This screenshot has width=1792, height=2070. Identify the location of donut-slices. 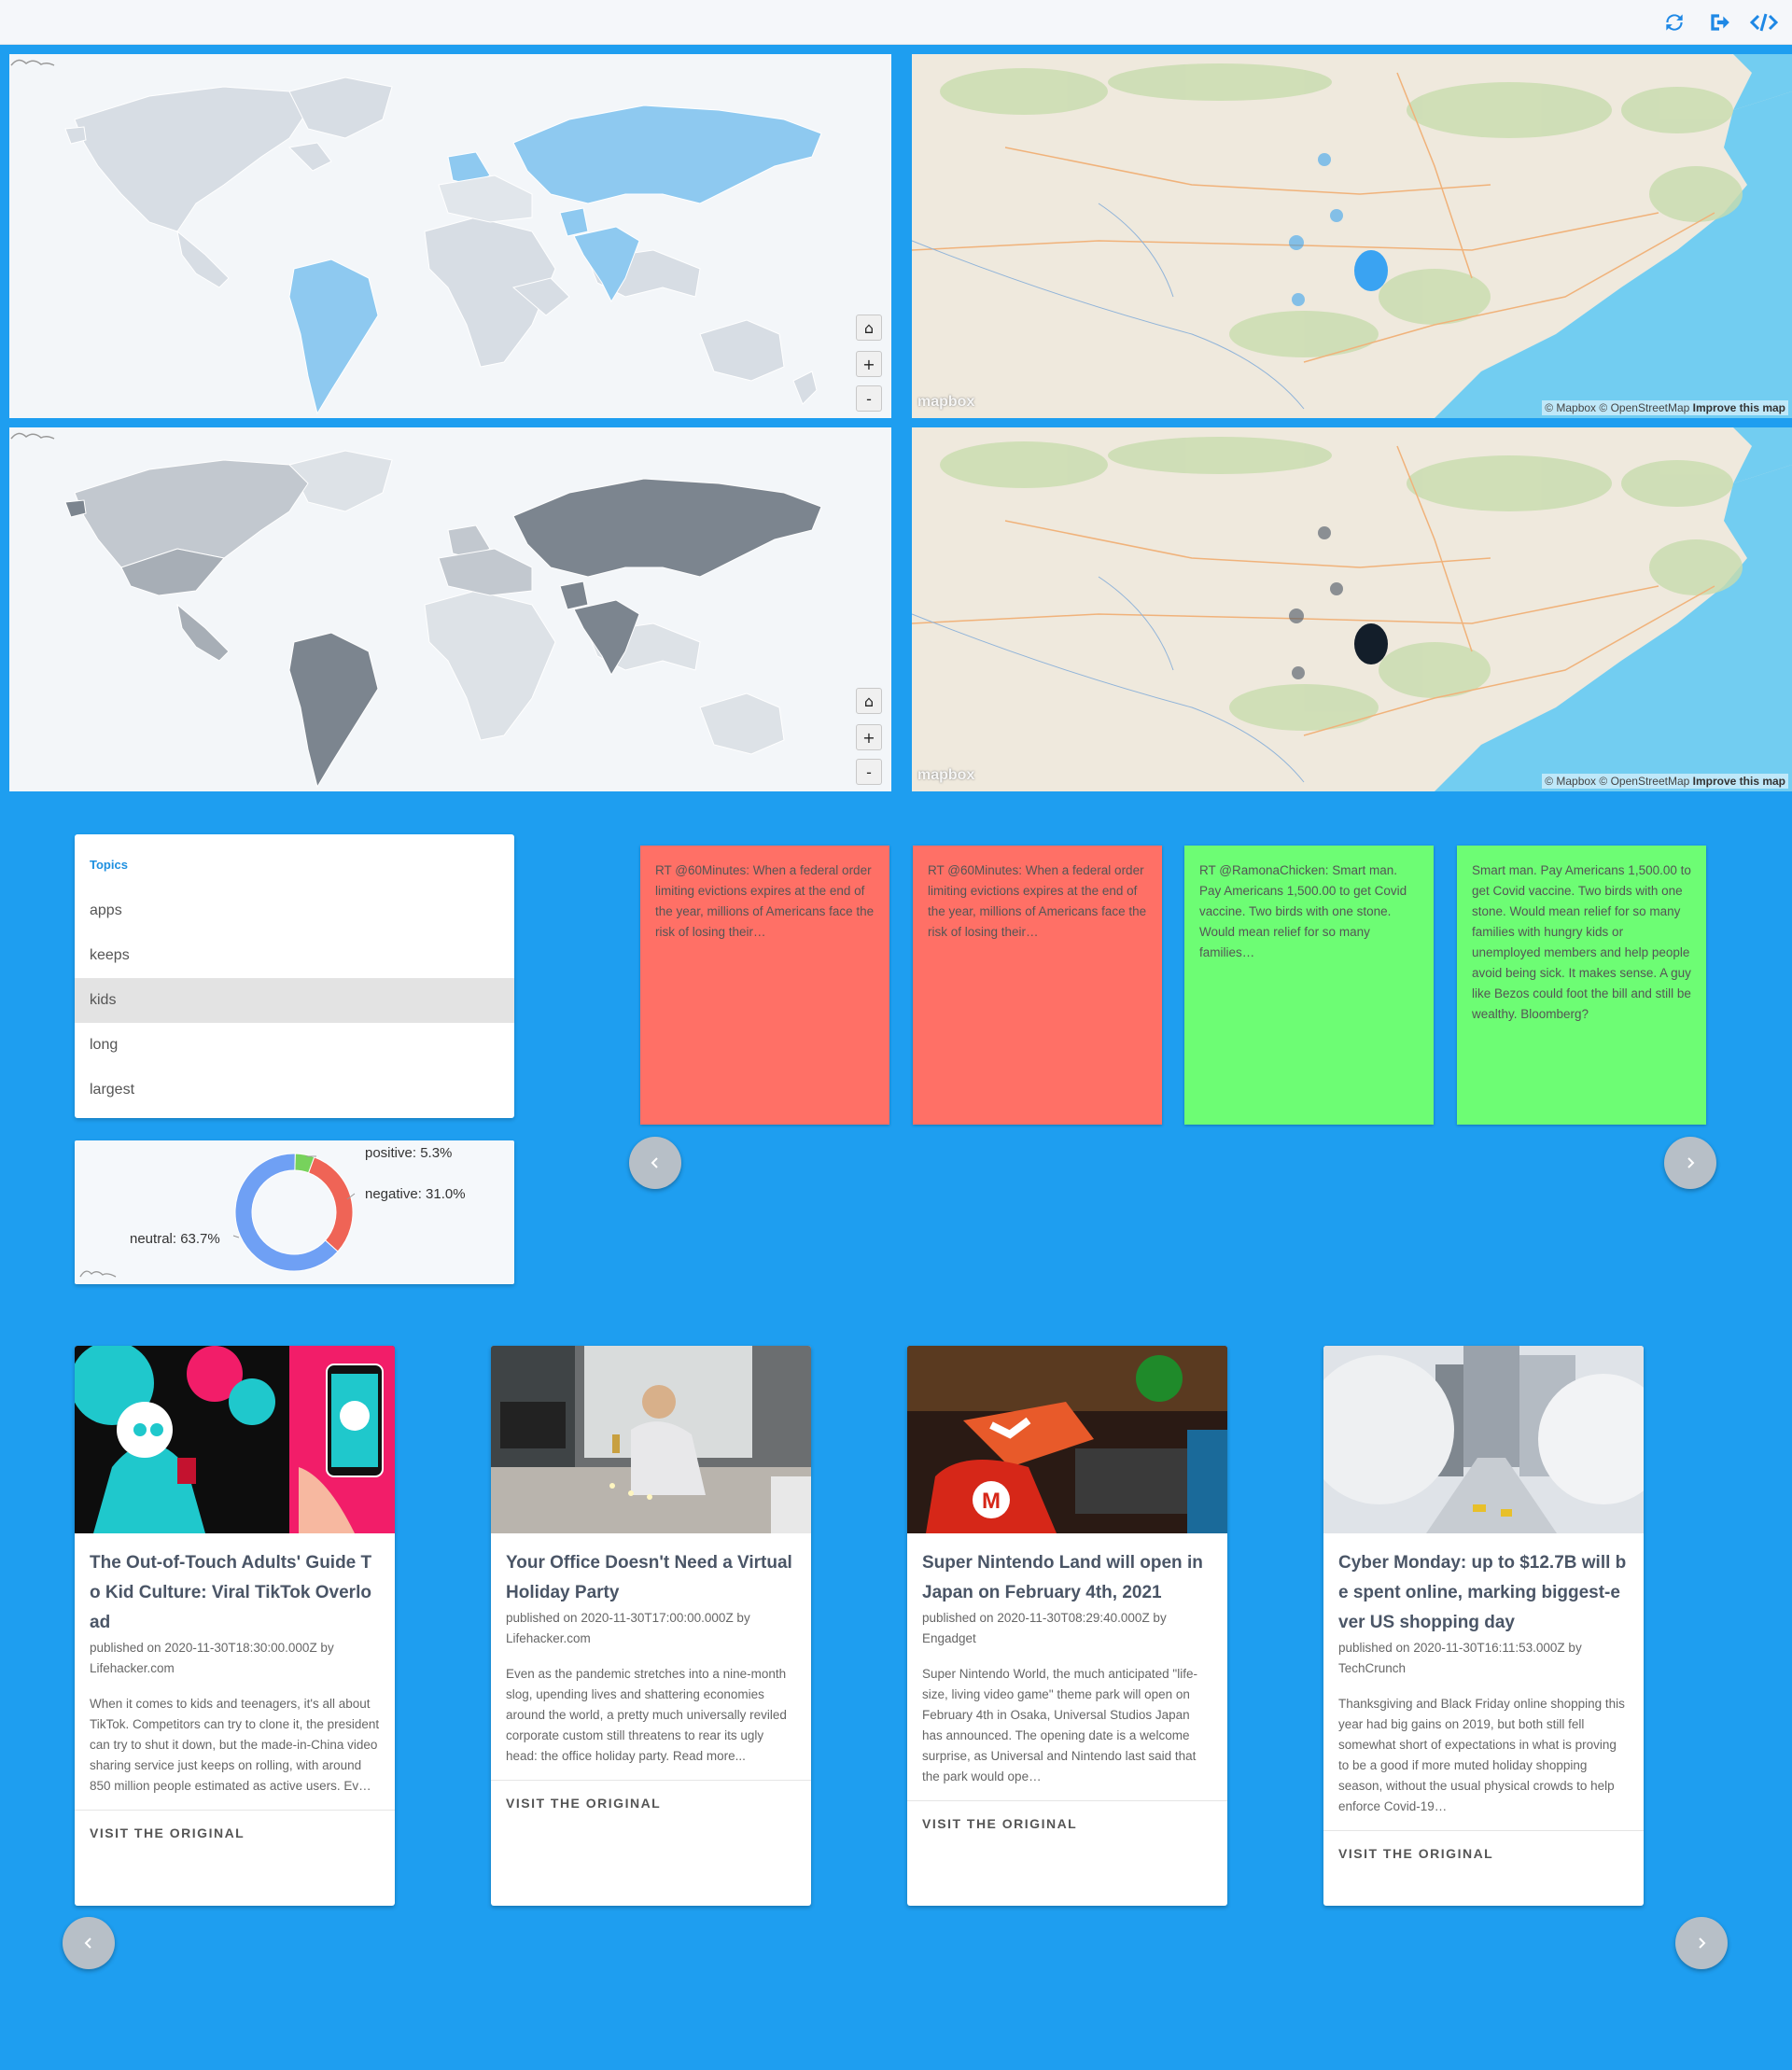
(294, 1212).